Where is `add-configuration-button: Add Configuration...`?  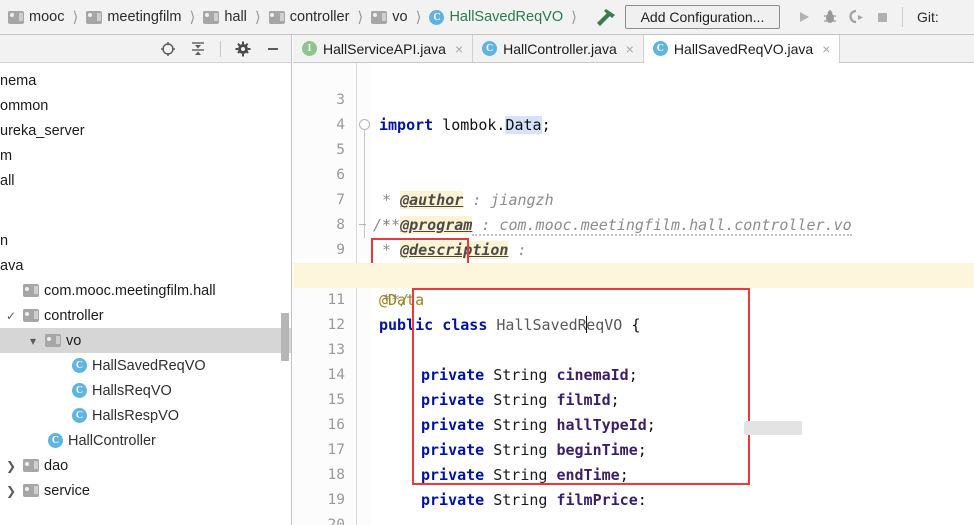
add-configuration-button: Add Configuration... is located at coordinates (702, 17).